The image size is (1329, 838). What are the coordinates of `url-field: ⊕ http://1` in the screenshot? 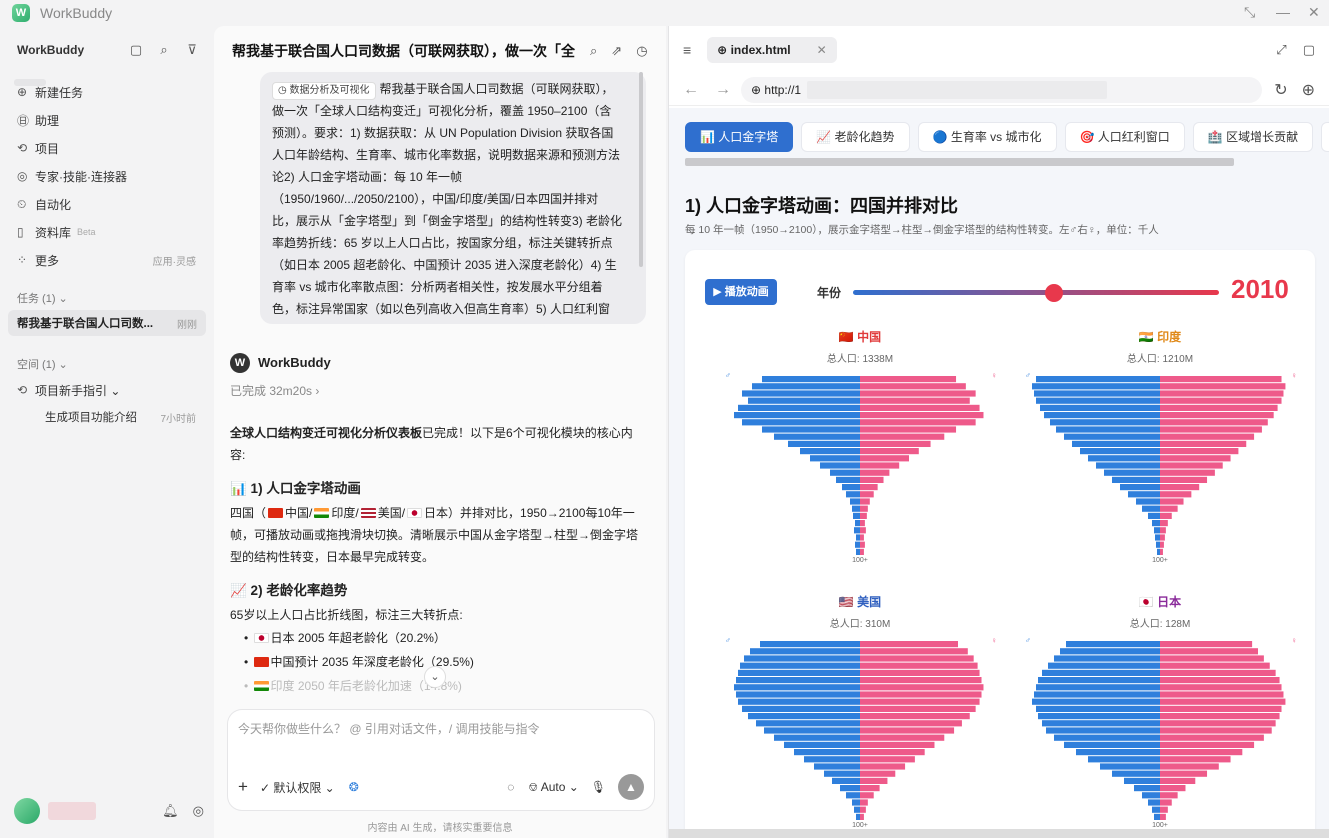 It's located at (1002, 89).